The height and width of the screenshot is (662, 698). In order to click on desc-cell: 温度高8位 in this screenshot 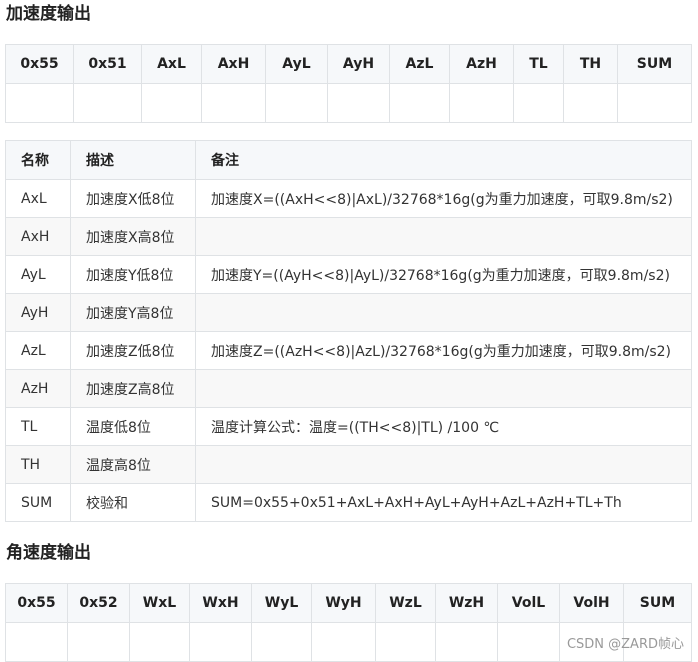, I will do `click(133, 464)`.